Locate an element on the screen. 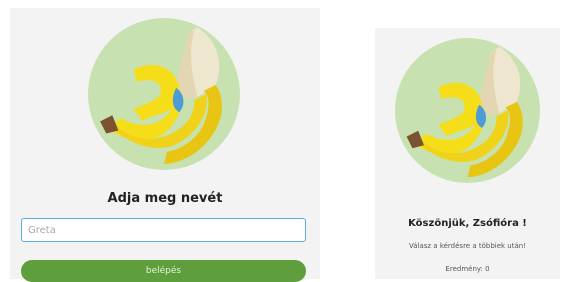 This screenshot has height=282, width=571. thanks-title: Köszönjük, Zsófióra ! is located at coordinates (467, 223).